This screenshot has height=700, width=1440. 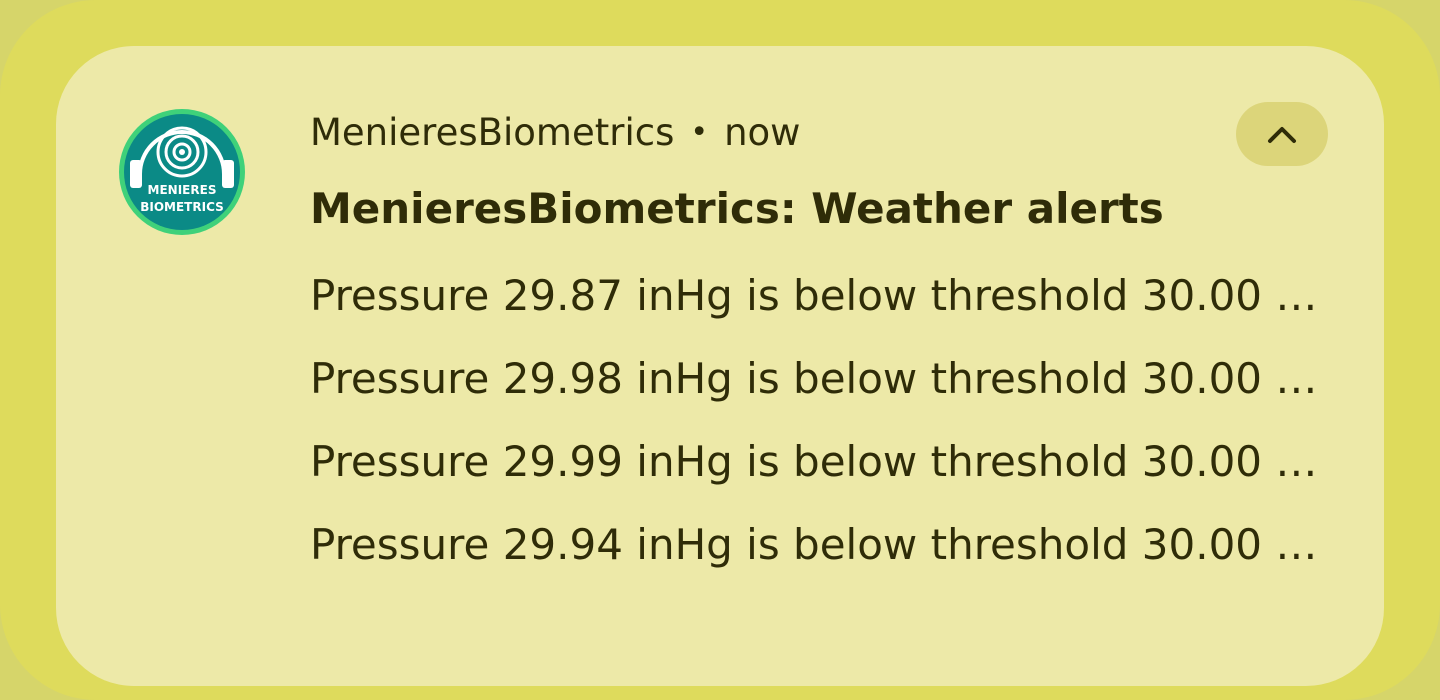 I want to click on collapse-button, so click(x=1282, y=134).